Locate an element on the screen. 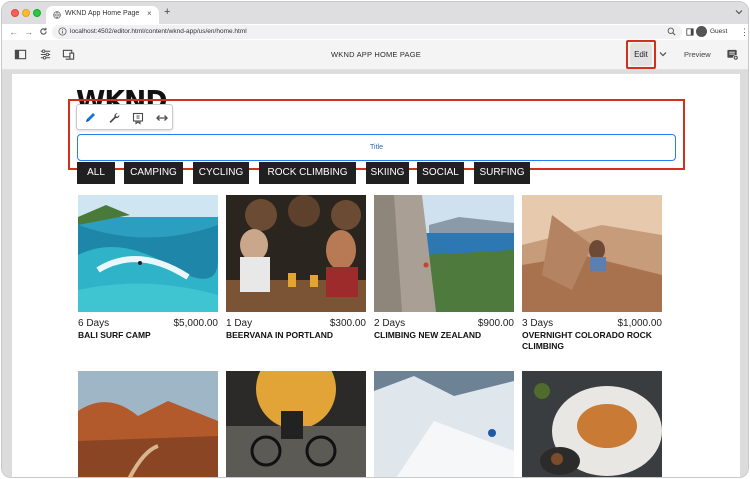 This screenshot has width=750, height=479. zoom-icon is located at coordinates (671, 31).